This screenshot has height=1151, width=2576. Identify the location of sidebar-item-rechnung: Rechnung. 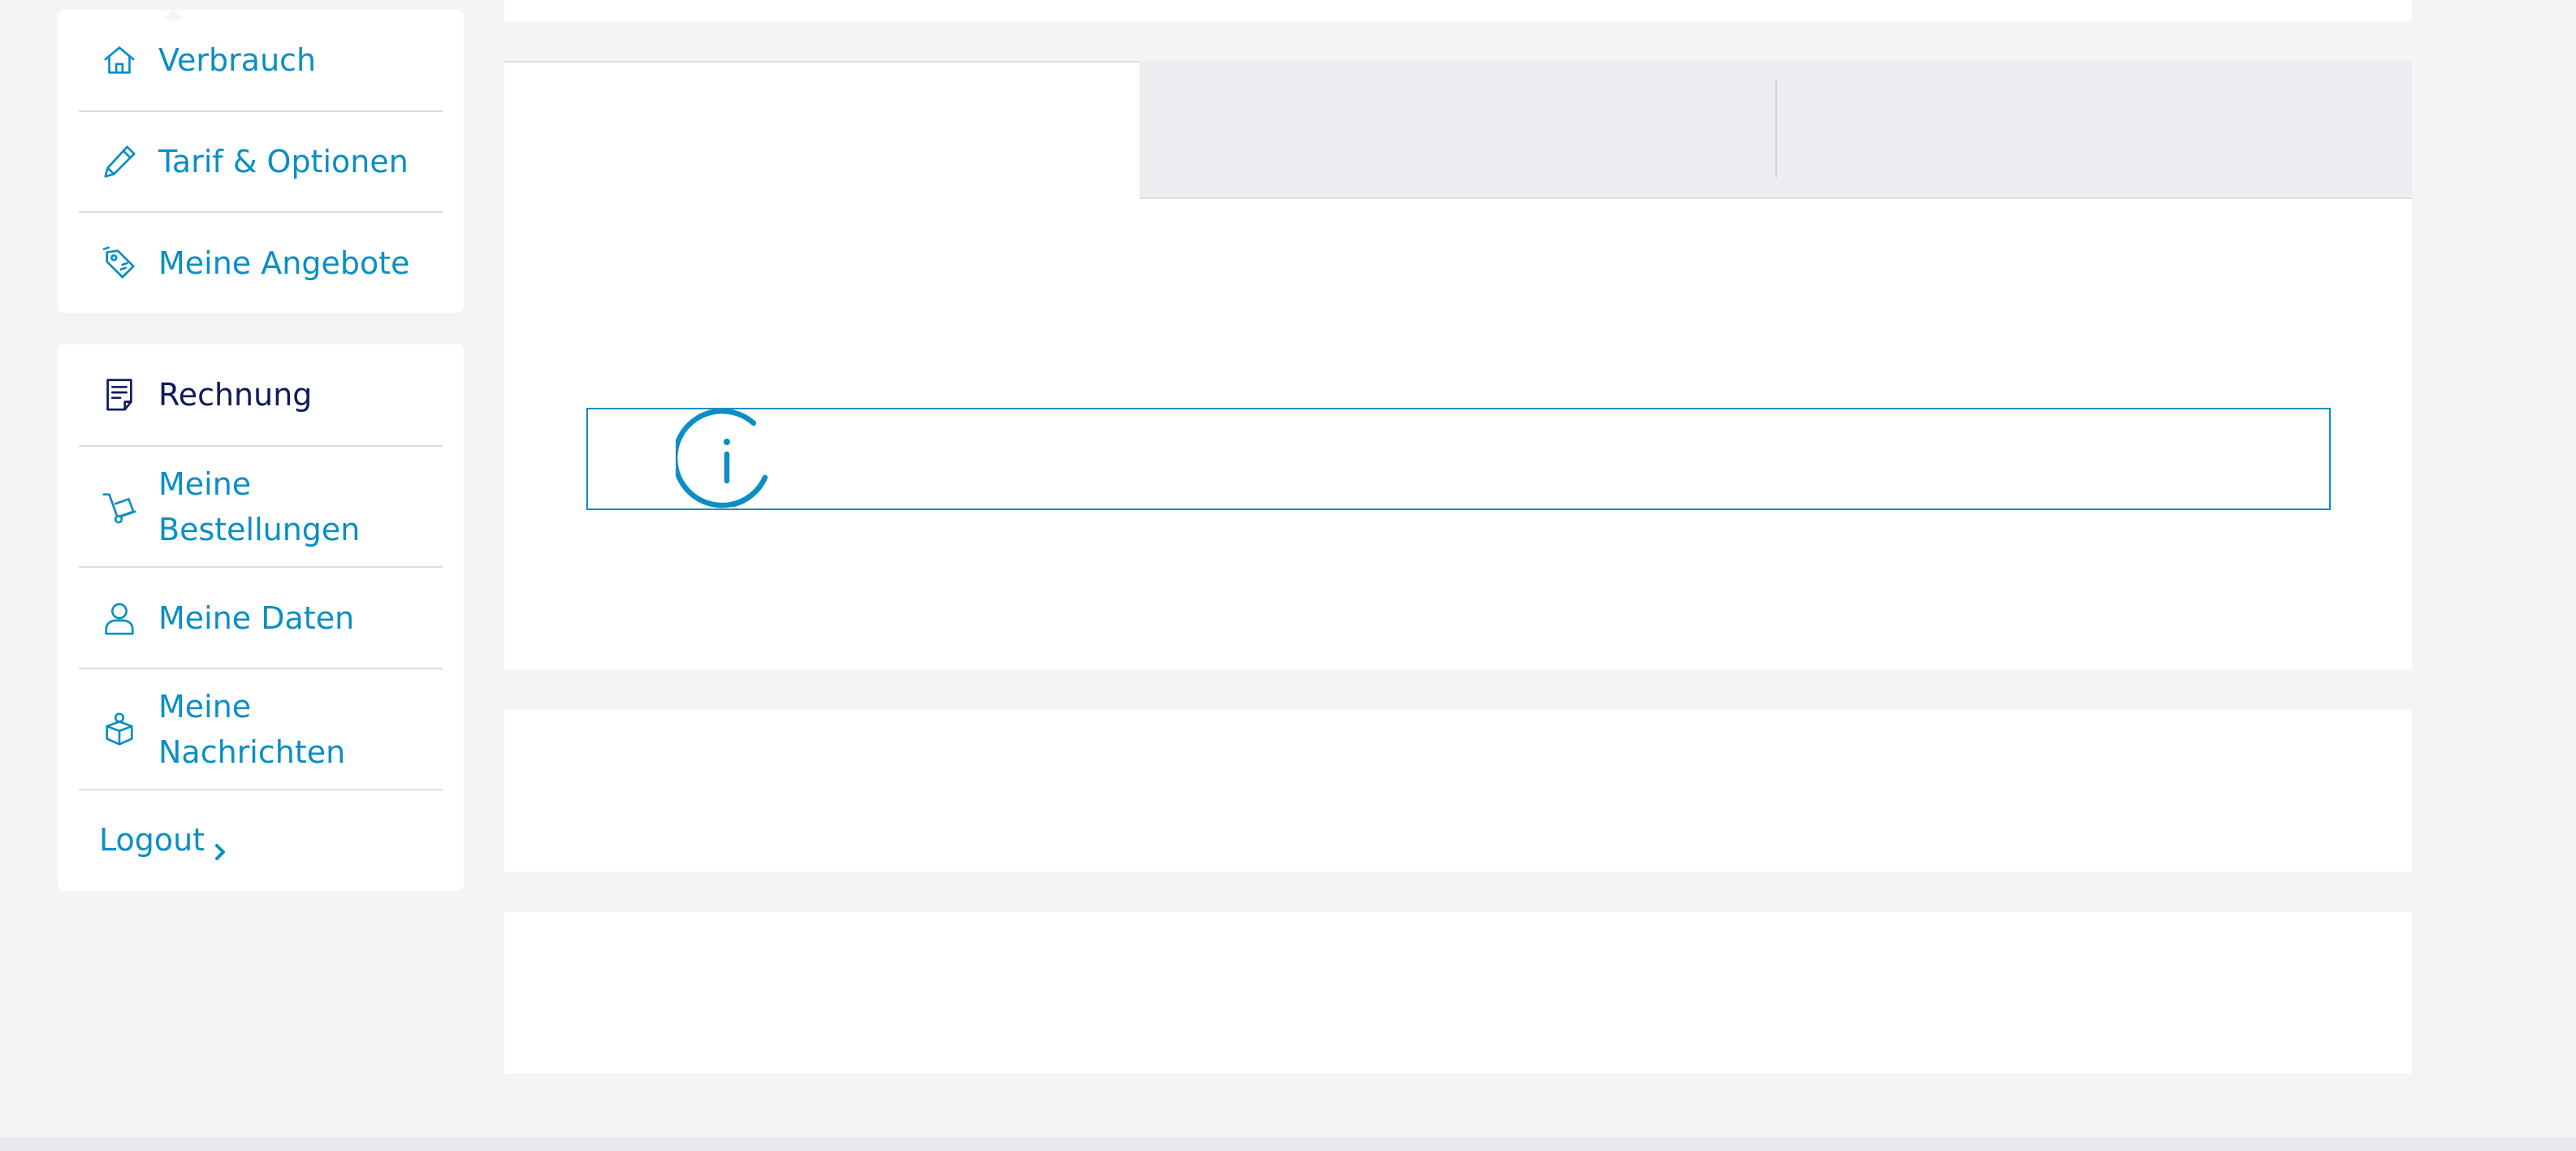
(261, 395).